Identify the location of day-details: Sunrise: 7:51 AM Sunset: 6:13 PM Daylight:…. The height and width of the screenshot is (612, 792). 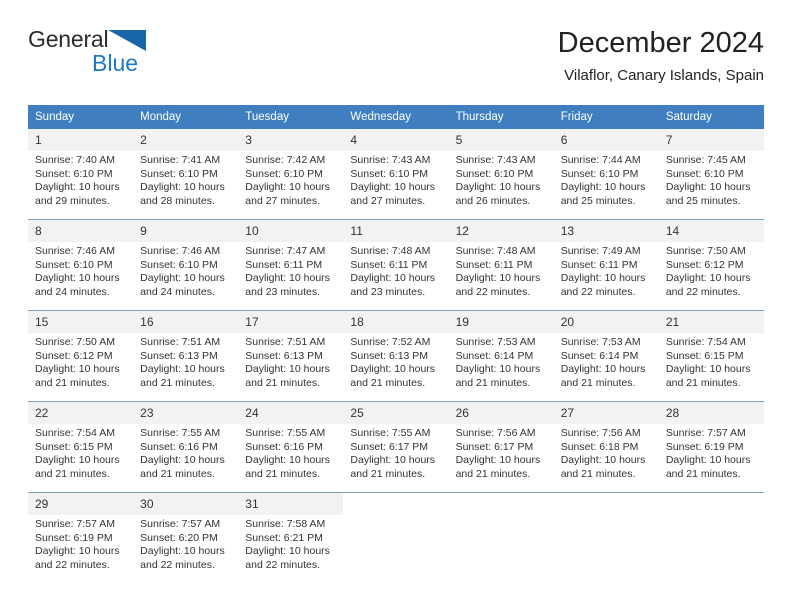
(185, 361).